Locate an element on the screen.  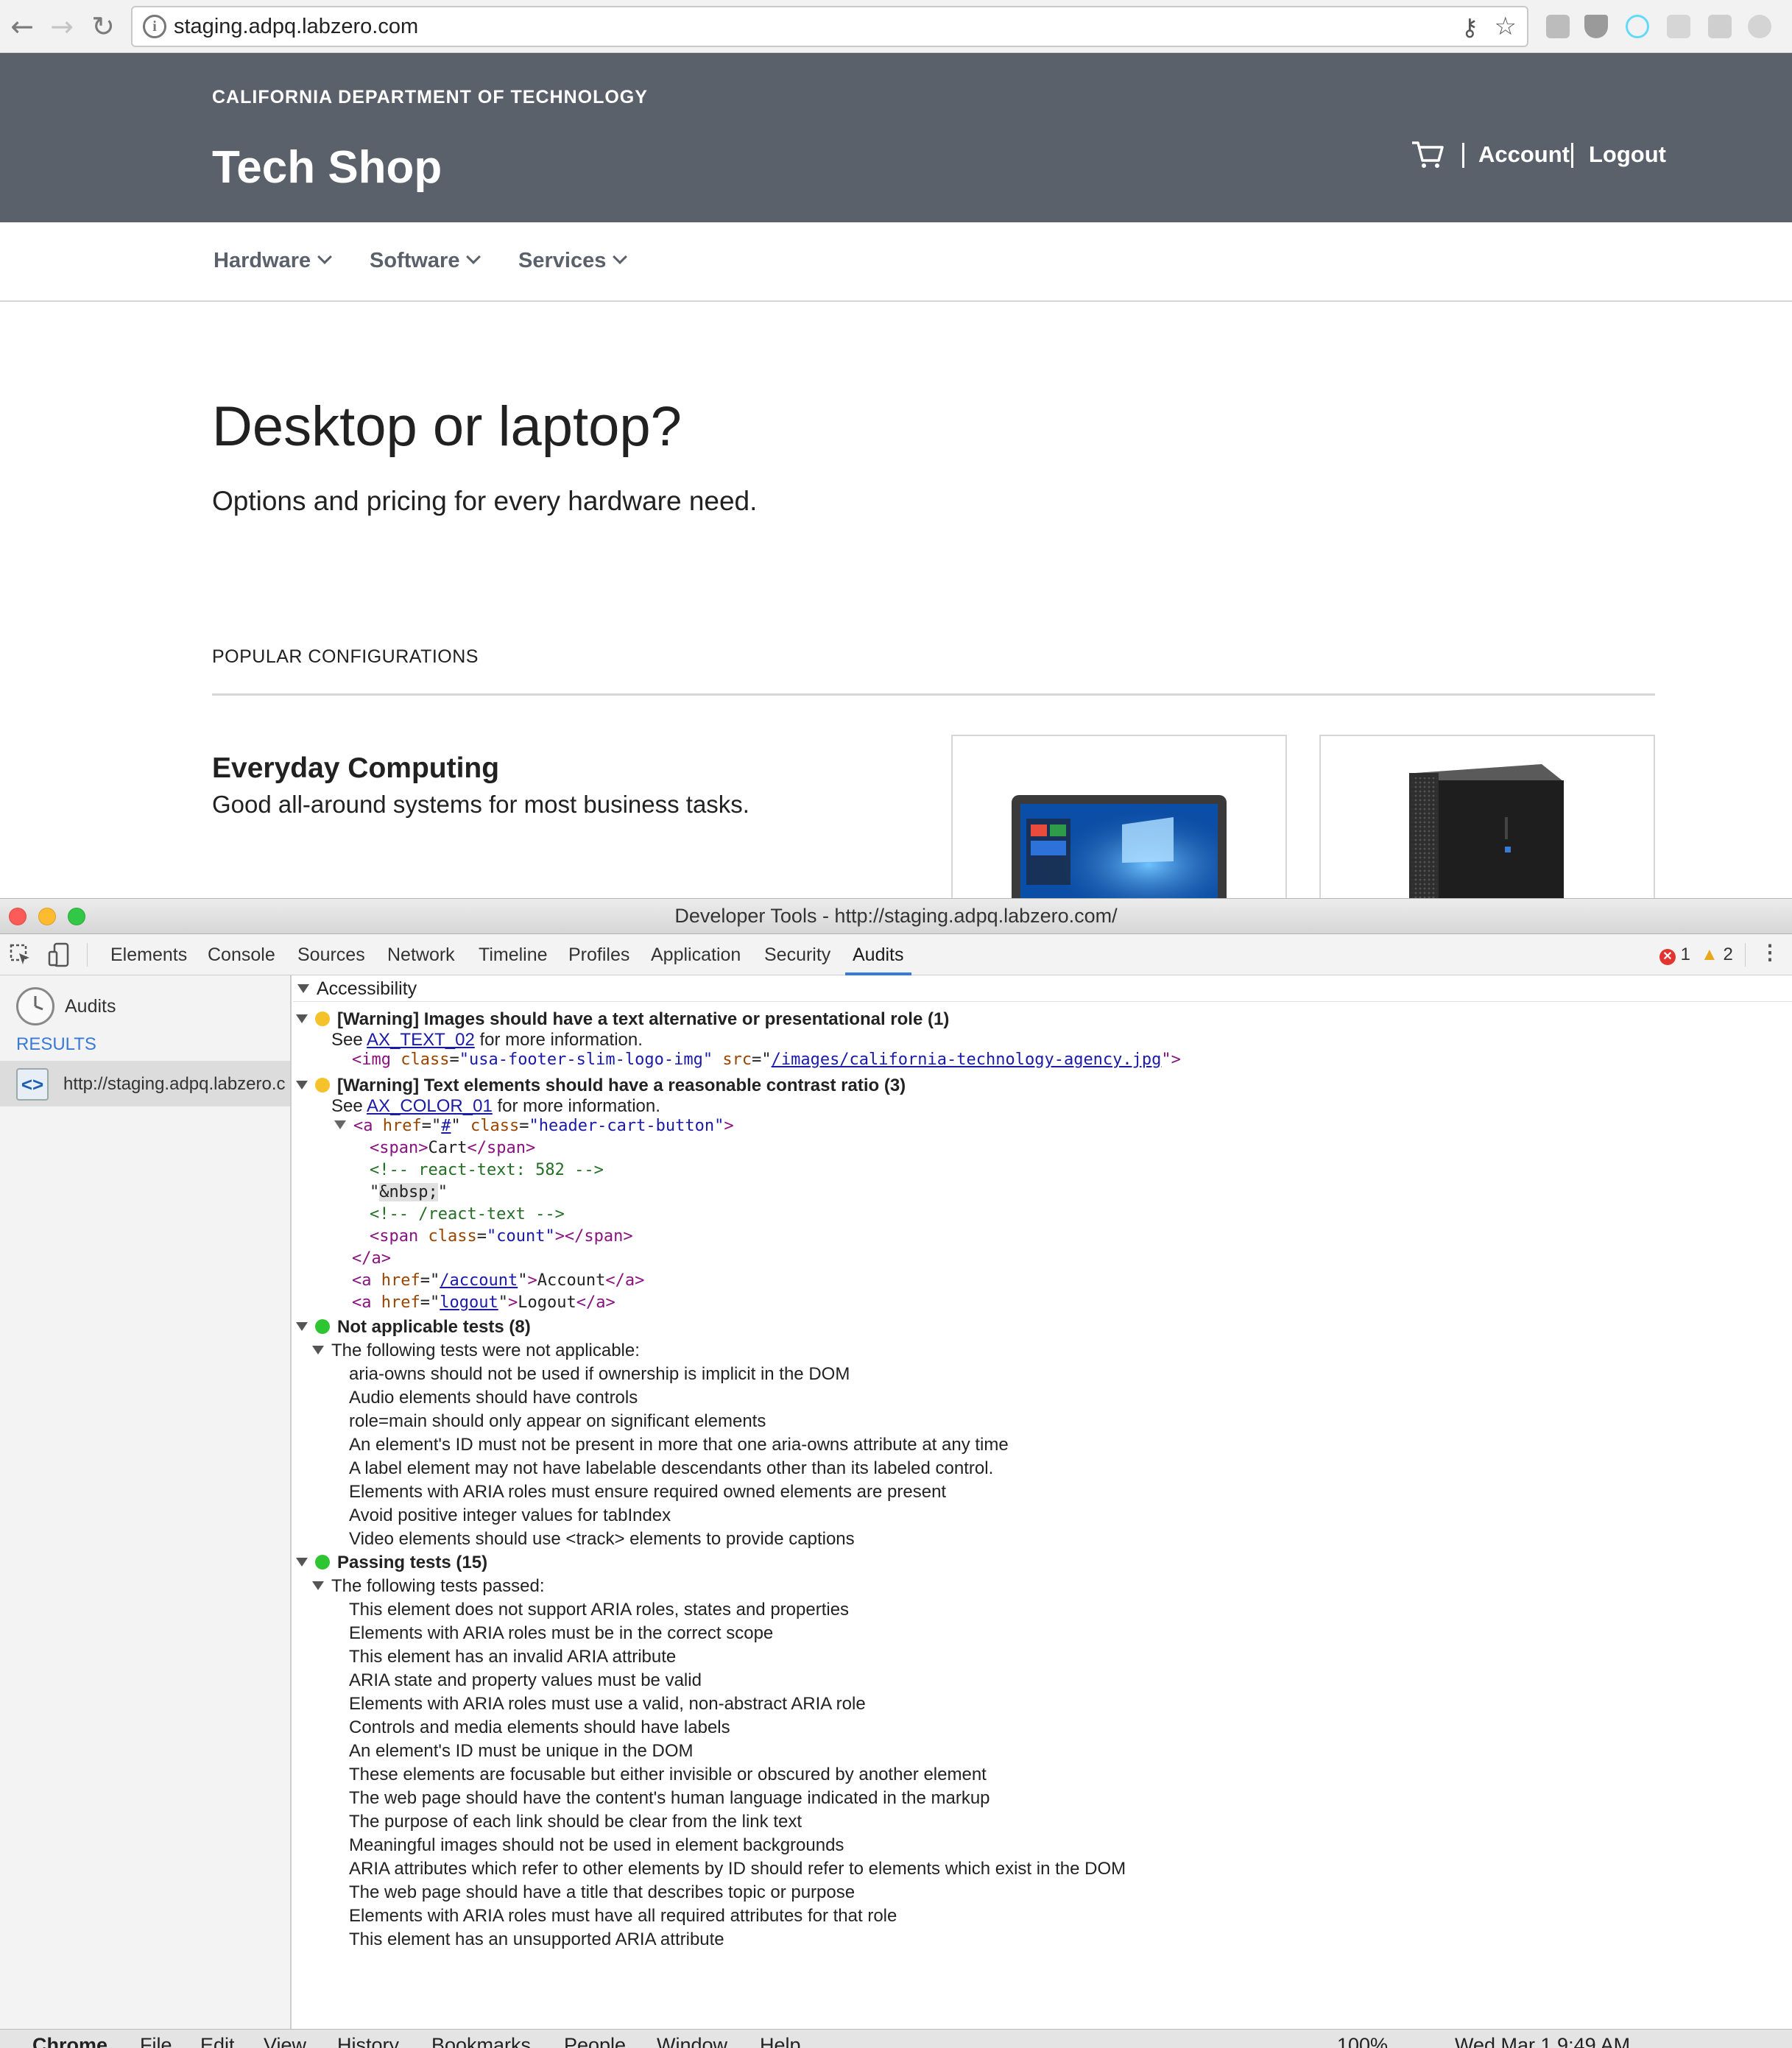
menu-chrome: Chrome is located at coordinates (69, 2041).